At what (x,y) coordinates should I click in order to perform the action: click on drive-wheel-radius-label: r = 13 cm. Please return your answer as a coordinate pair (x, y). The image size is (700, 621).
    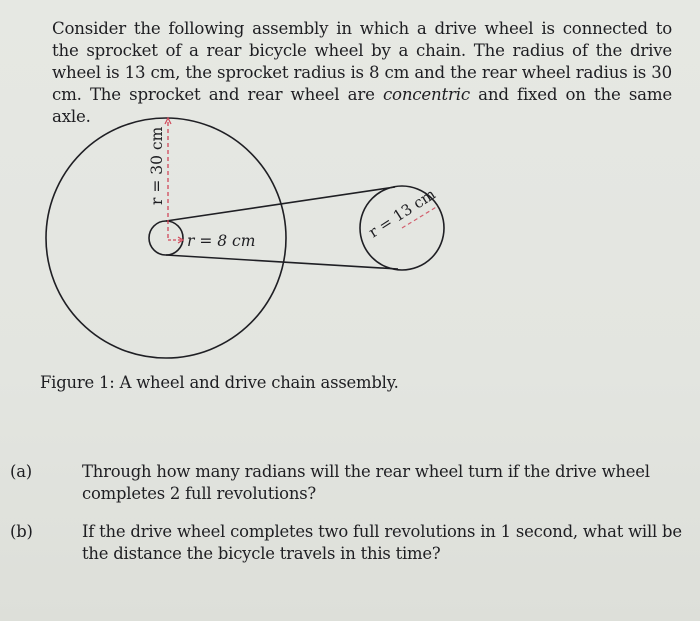
    Looking at the image, I should click on (401, 213).